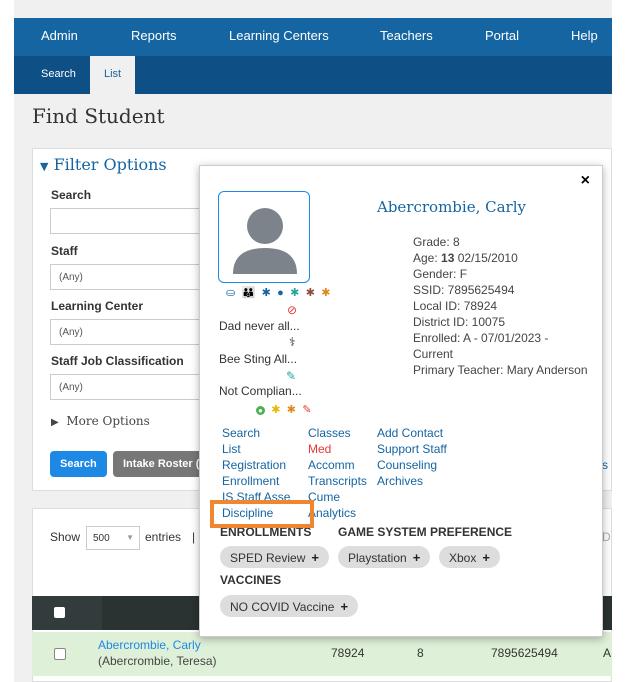 This screenshot has width=631, height=682. What do you see at coordinates (301, 292) in the screenshot?
I see `status-icons: ⛀ 👪 ✱ ● ✱ ✱ ✱` at bounding box center [301, 292].